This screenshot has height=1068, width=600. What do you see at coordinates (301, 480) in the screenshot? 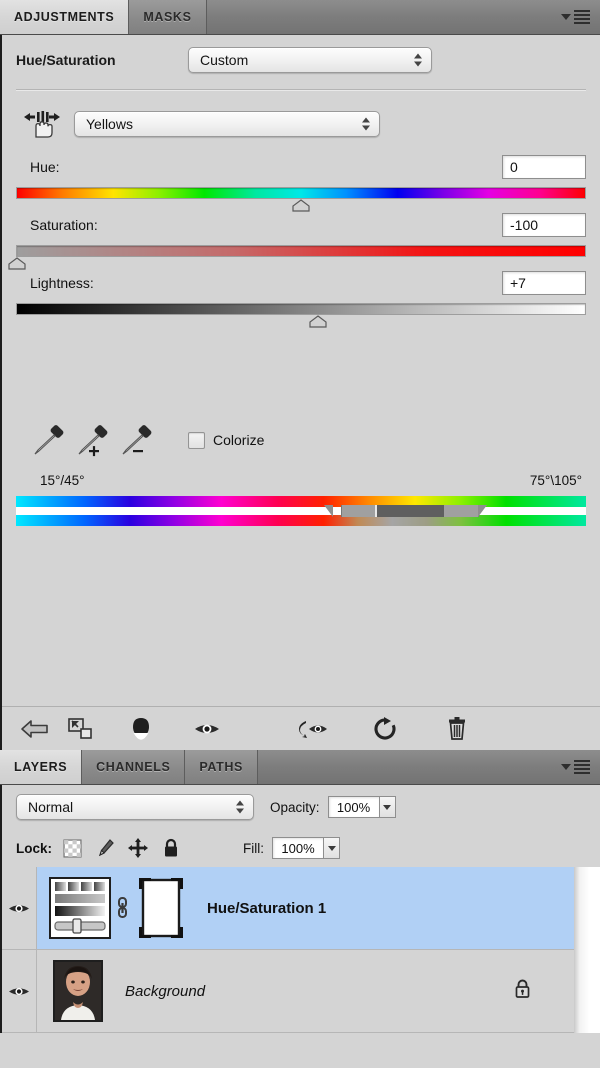
I see `range-degree-labels: 15°/45° 75°\105°` at bounding box center [301, 480].